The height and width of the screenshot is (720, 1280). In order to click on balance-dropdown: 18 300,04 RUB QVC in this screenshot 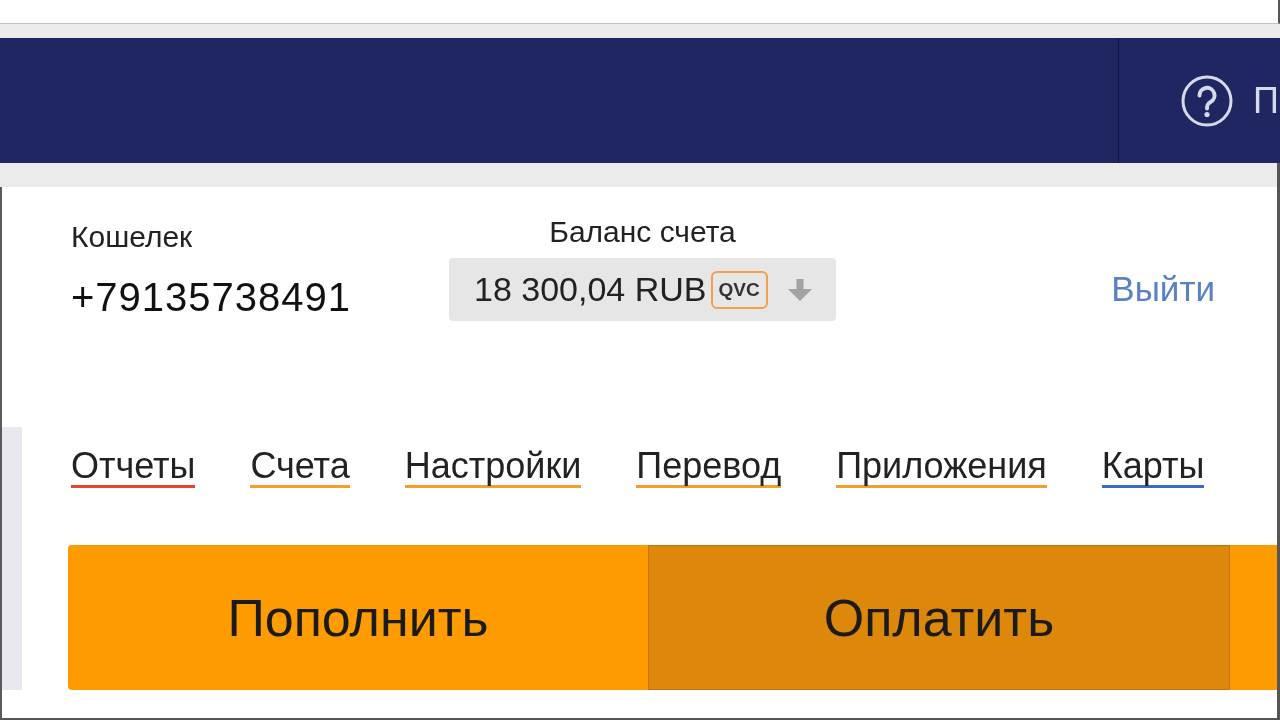, I will do `click(642, 289)`.